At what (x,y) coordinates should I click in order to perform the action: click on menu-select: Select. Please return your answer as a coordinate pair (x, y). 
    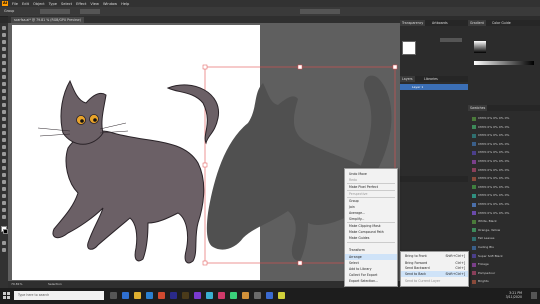
    Looking at the image, I should click on (66, 4).